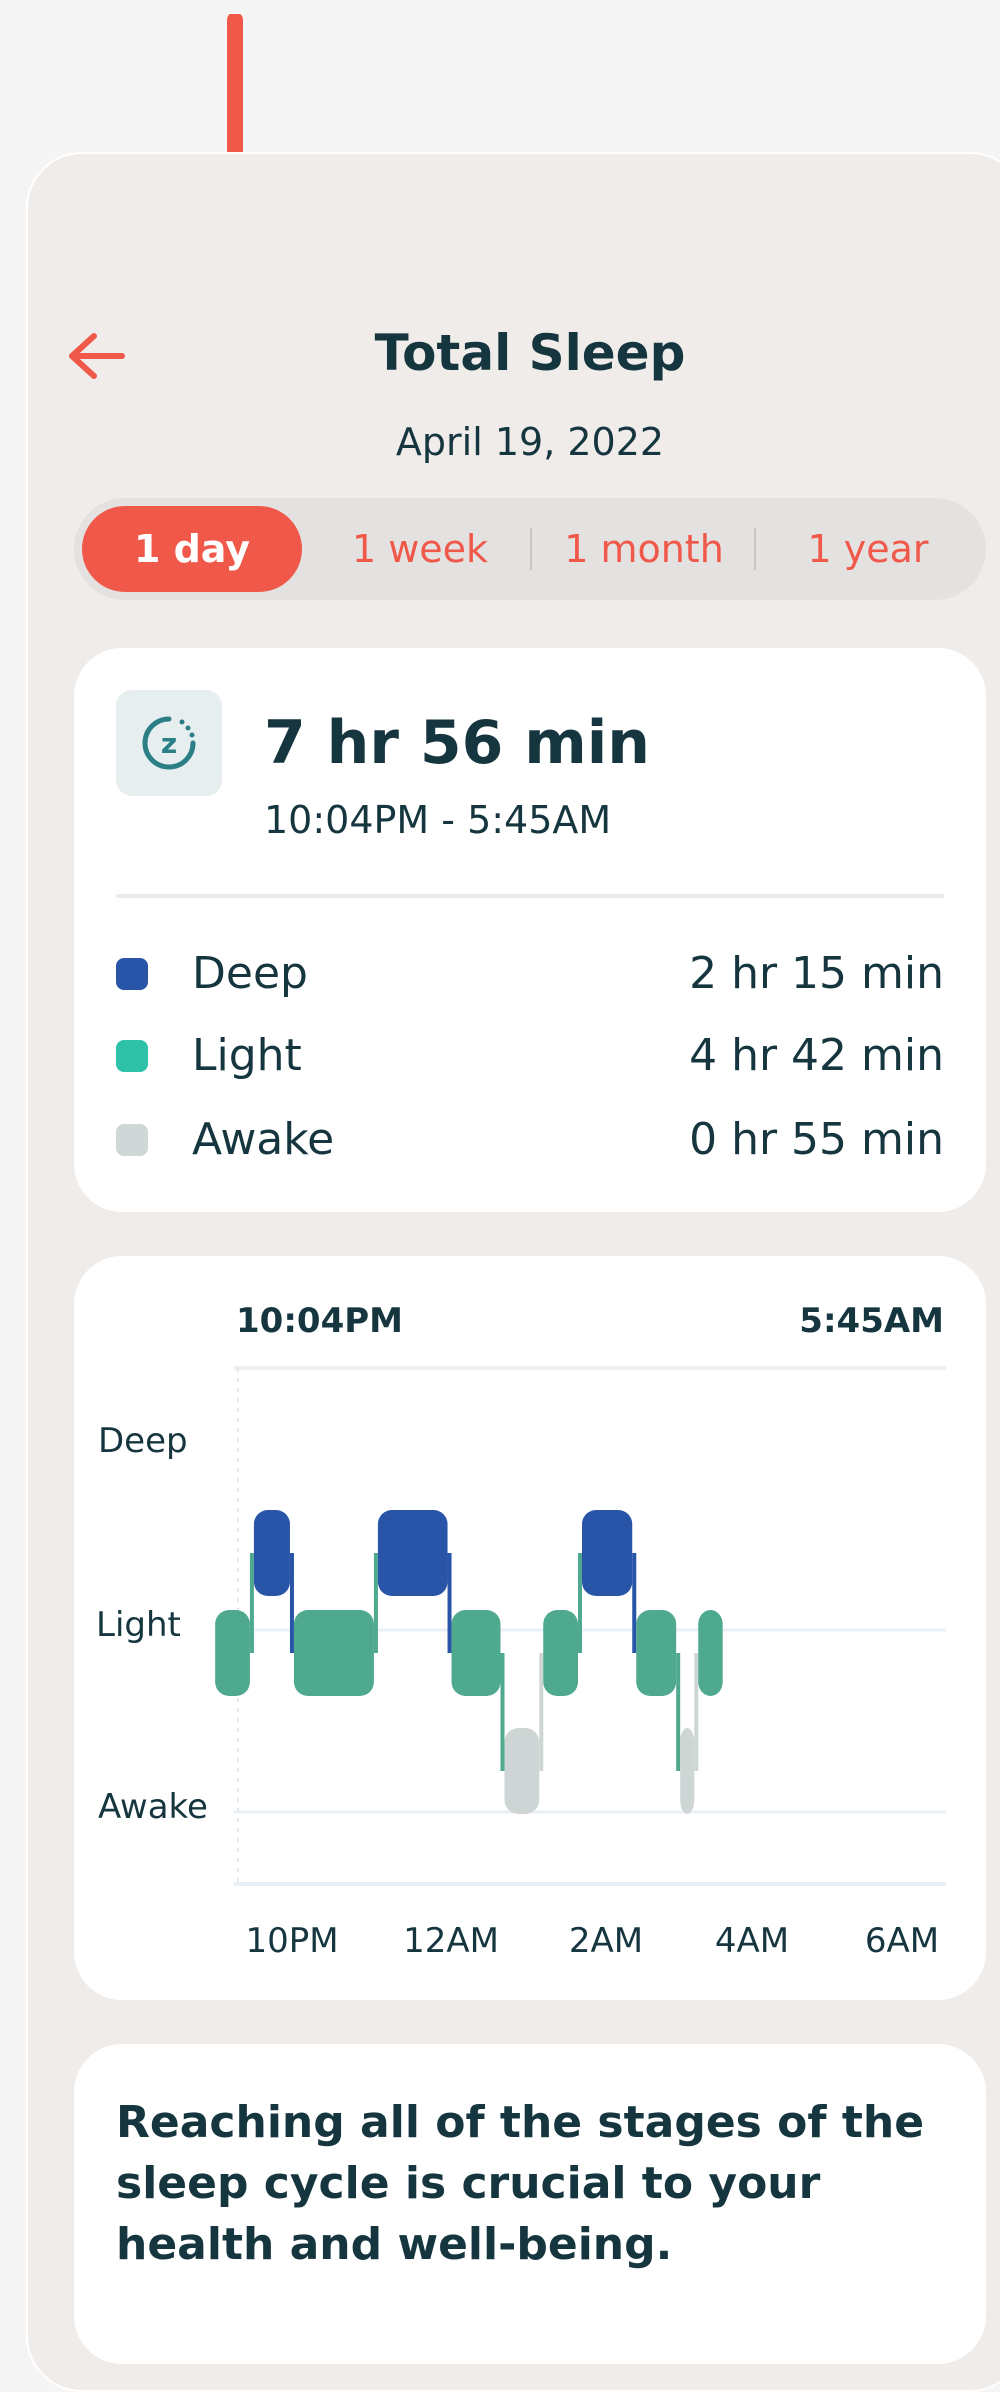  Describe the element at coordinates (752, 1941) in the screenshot. I see `x-tick-label: 4AM` at that location.